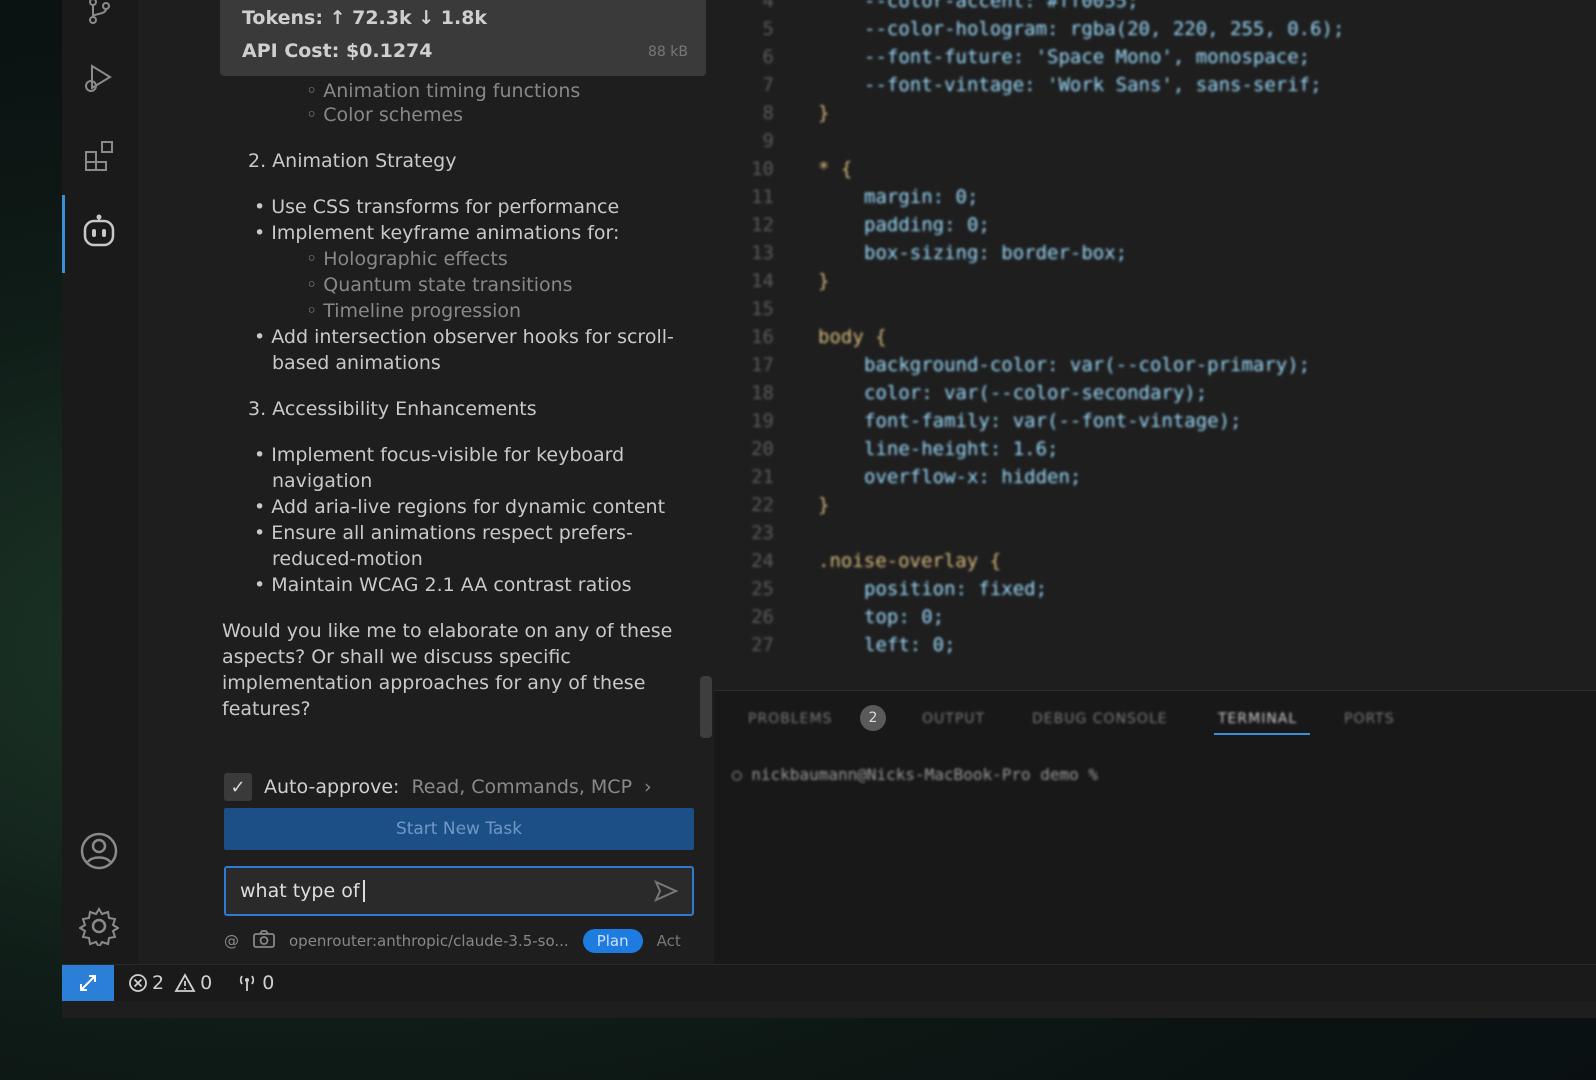 The height and width of the screenshot is (1080, 1596). What do you see at coordinates (762, 589) in the screenshot?
I see `line-number: 25` at bounding box center [762, 589].